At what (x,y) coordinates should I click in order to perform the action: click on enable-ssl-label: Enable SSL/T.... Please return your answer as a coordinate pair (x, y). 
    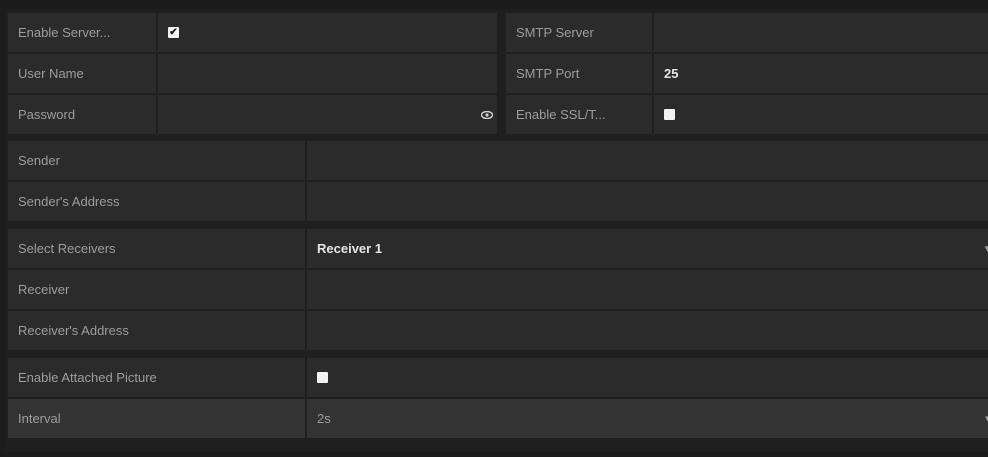
    Looking at the image, I should click on (579, 114).